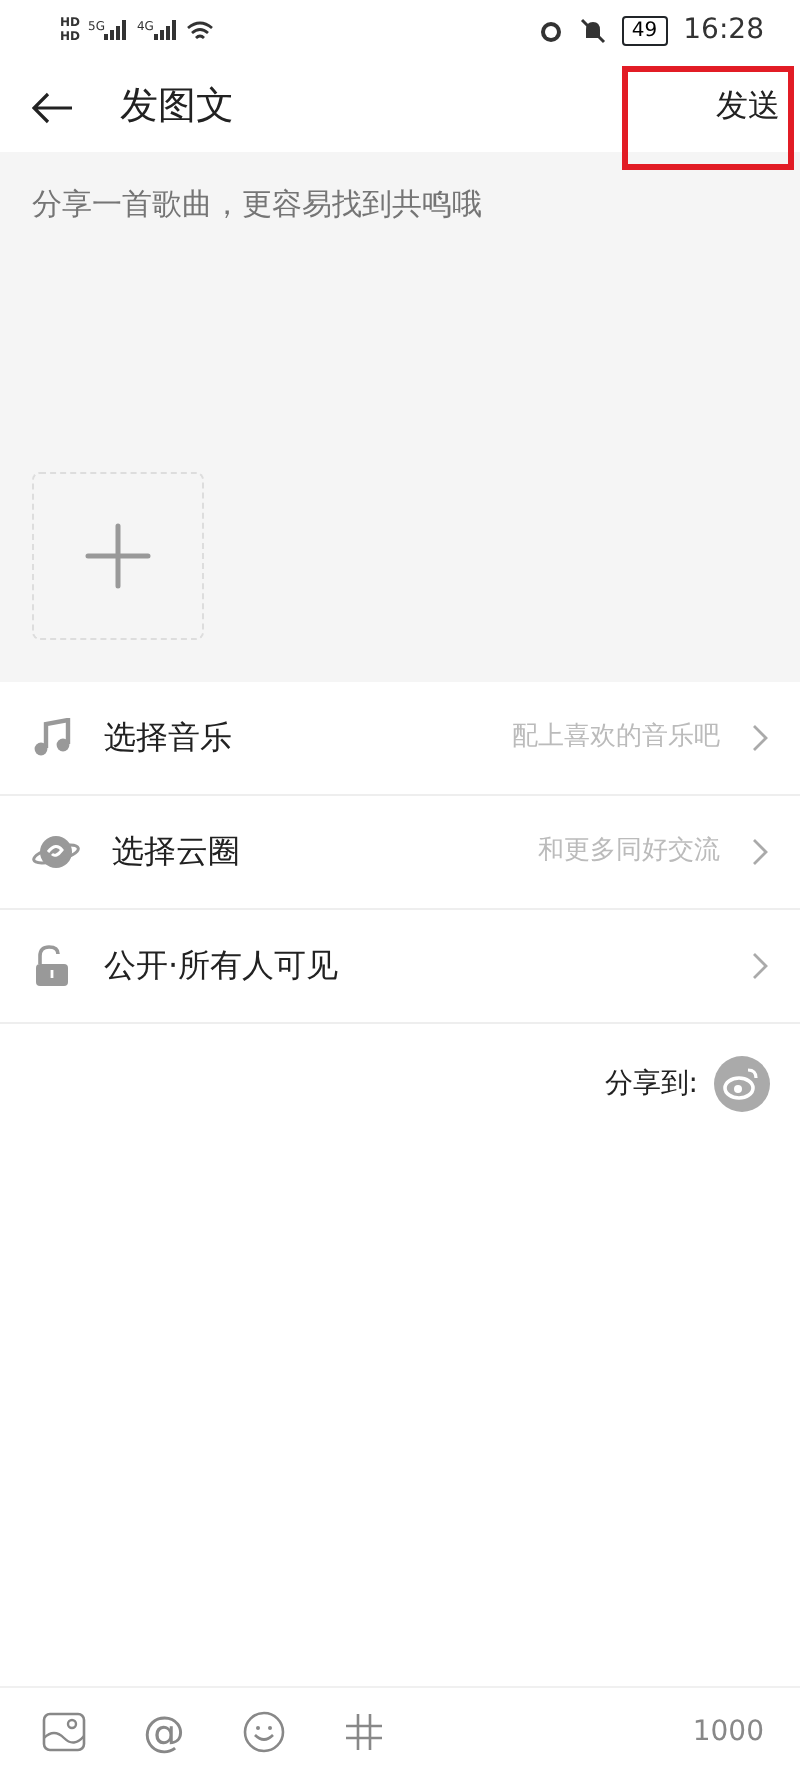 The width and height of the screenshot is (800, 1776). What do you see at coordinates (264, 1732) in the screenshot?
I see `smiley-icon` at bounding box center [264, 1732].